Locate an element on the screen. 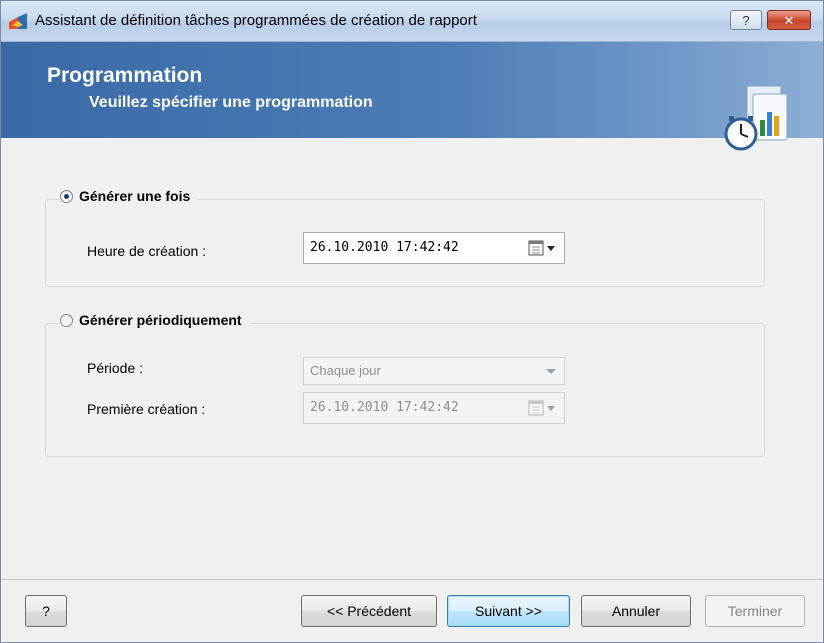 The image size is (824, 643). footer-divider is located at coordinates (412, 579).